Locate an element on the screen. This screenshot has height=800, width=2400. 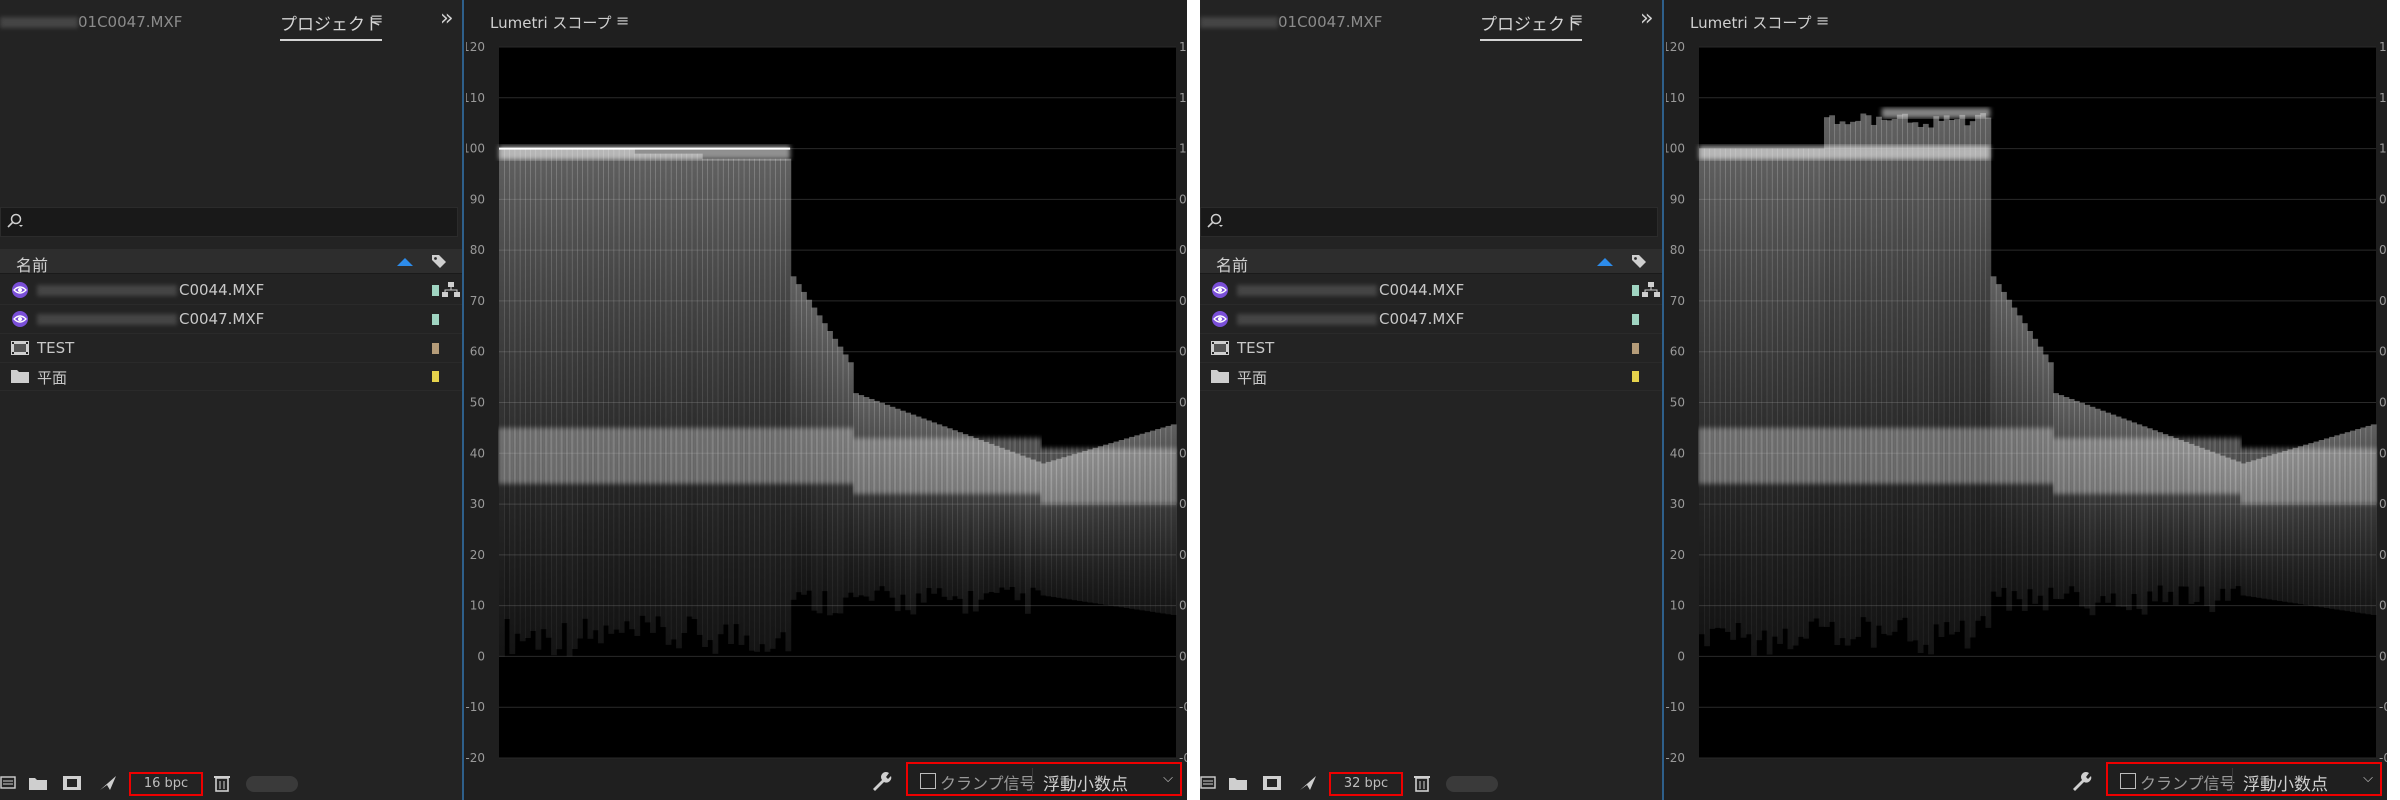
clamp-and-precision-group: クランプ信号 浮動小数点 ⌵ is located at coordinates (2244, 779).